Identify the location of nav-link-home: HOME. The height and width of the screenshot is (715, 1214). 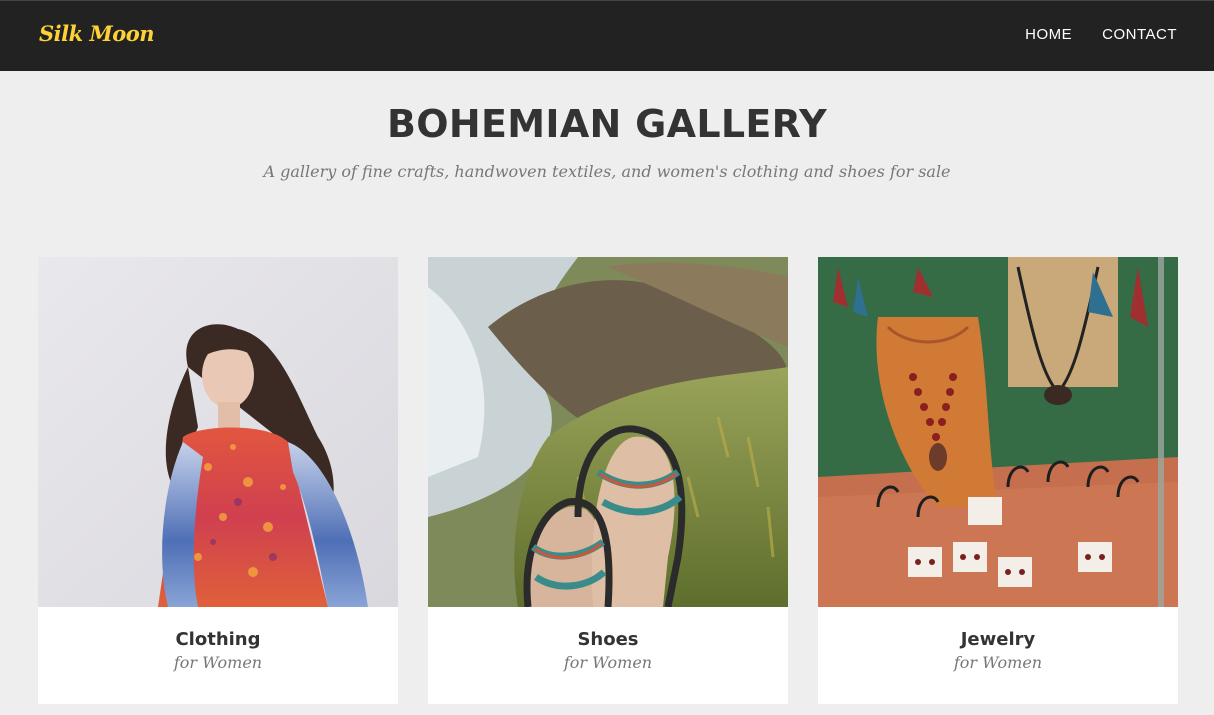
(1048, 34).